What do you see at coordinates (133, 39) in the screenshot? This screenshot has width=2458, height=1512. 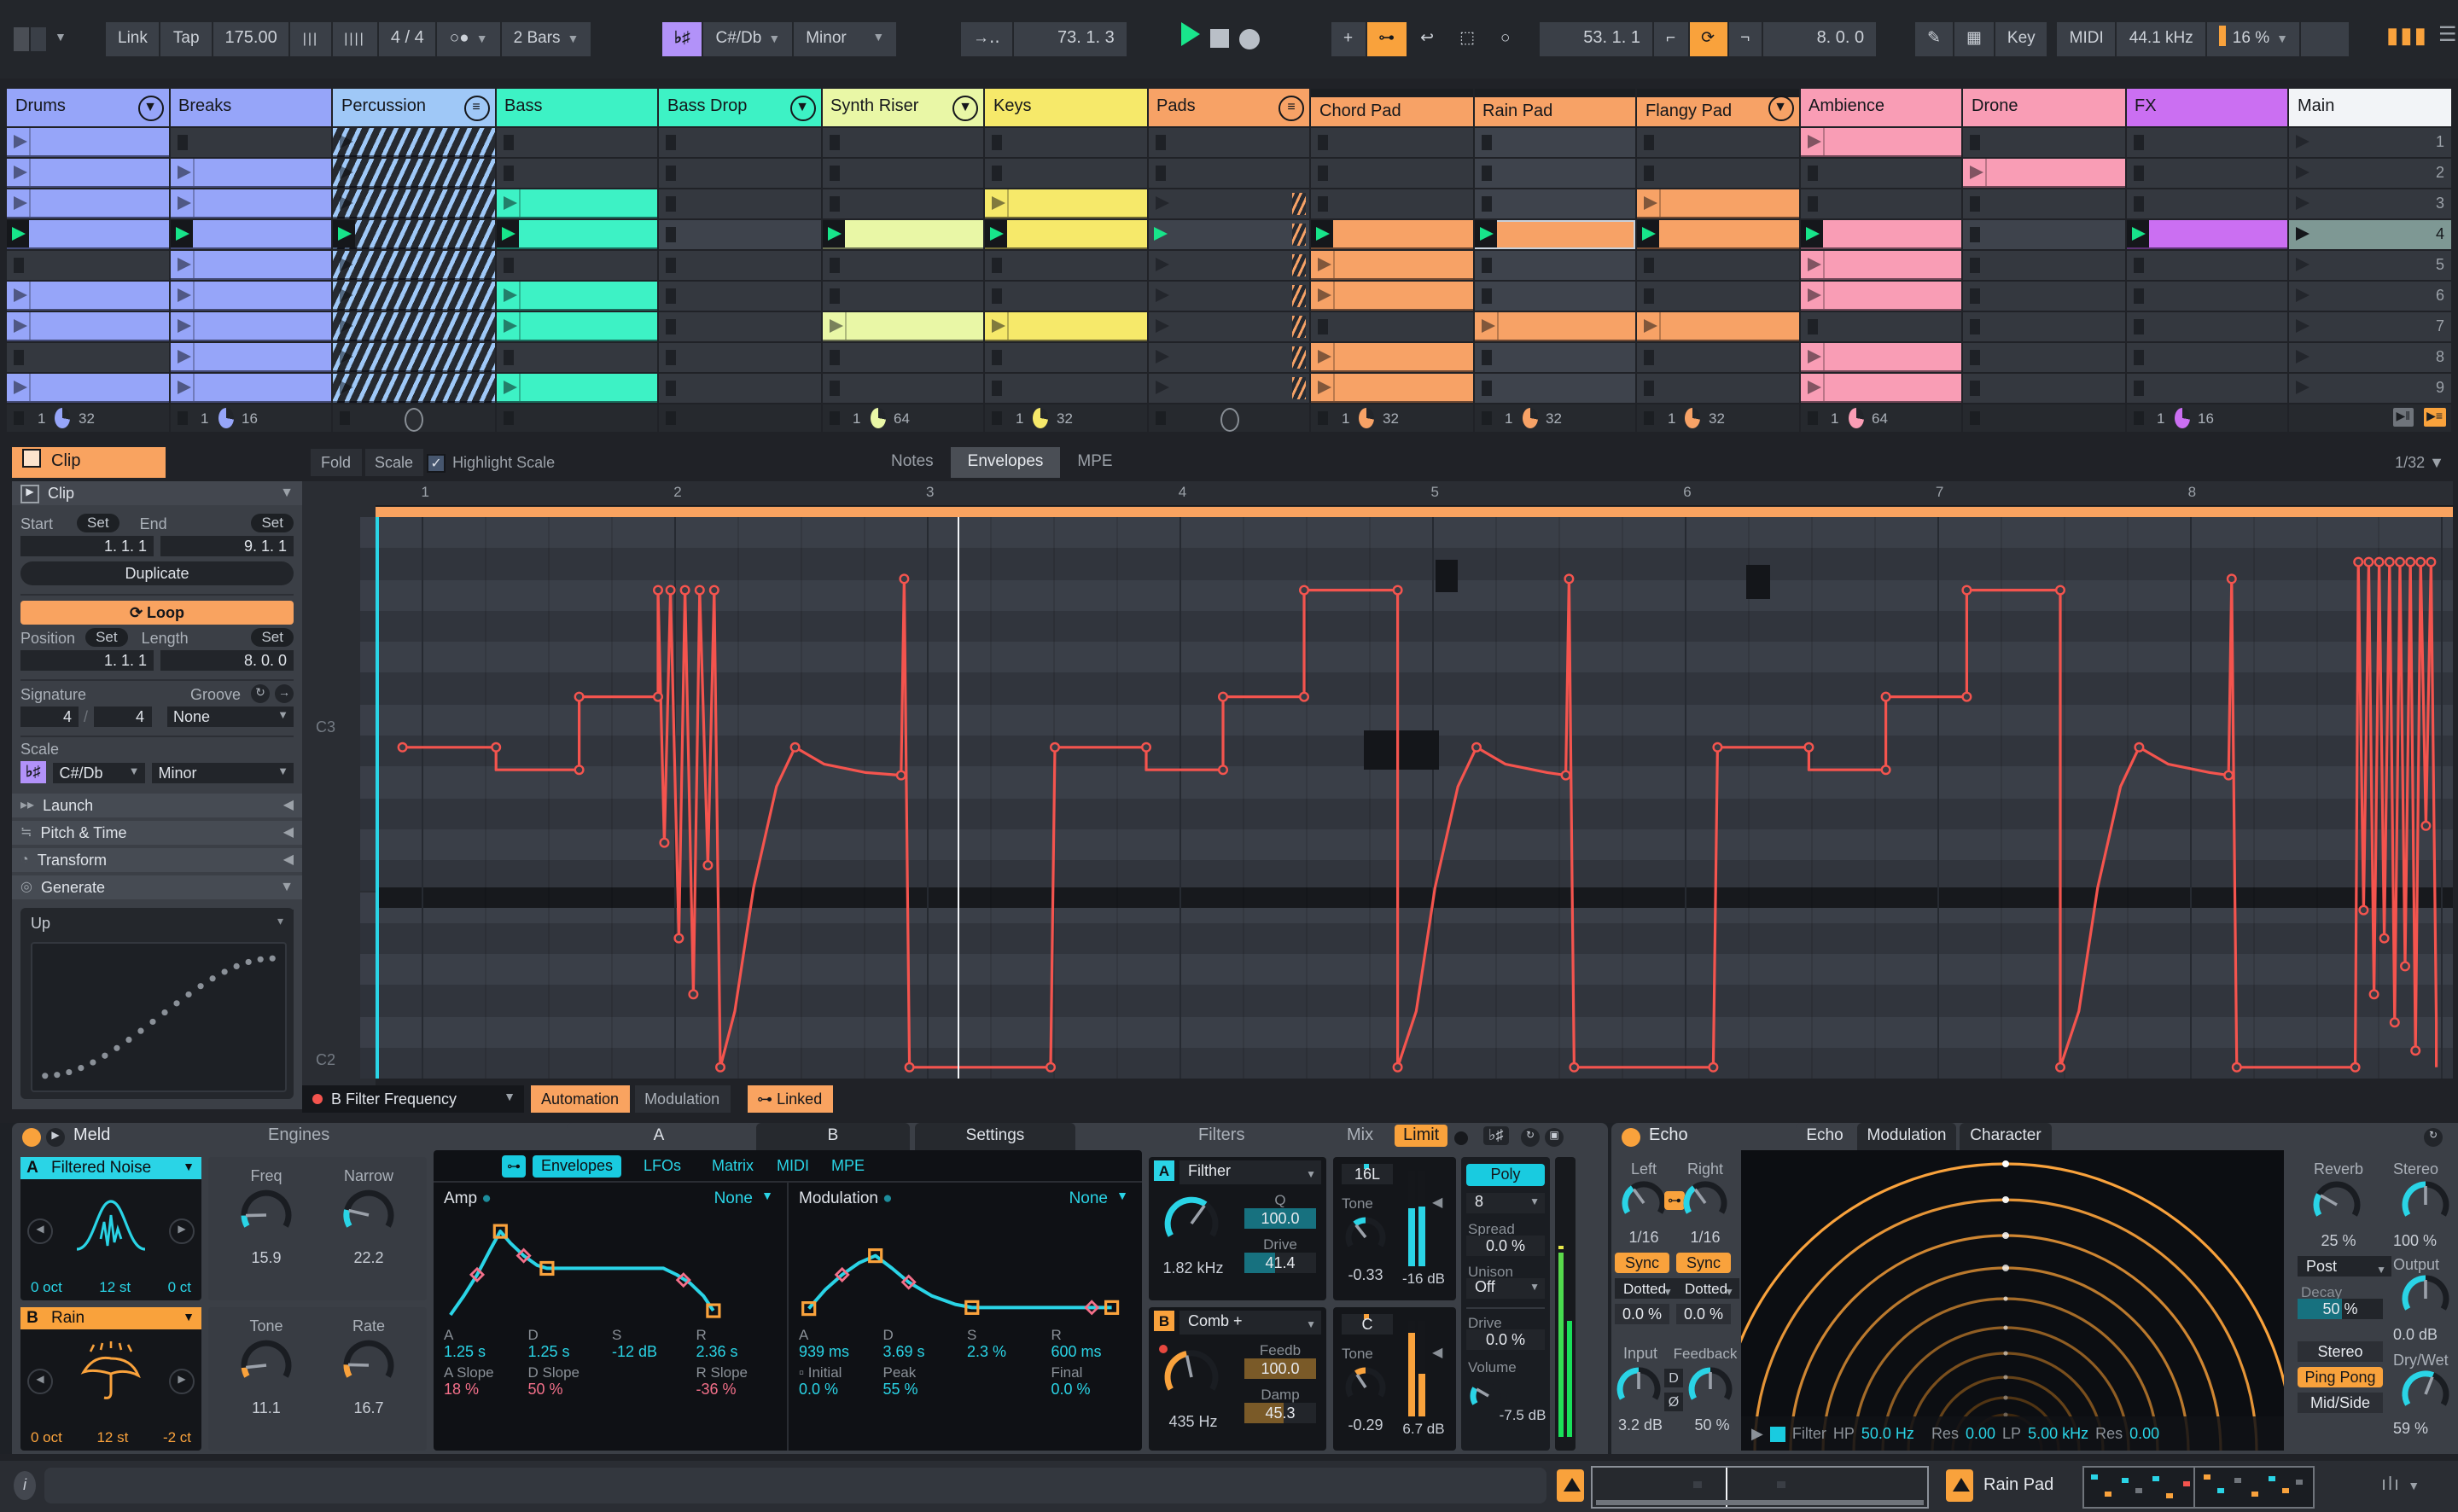 I see `link-button: Link` at bounding box center [133, 39].